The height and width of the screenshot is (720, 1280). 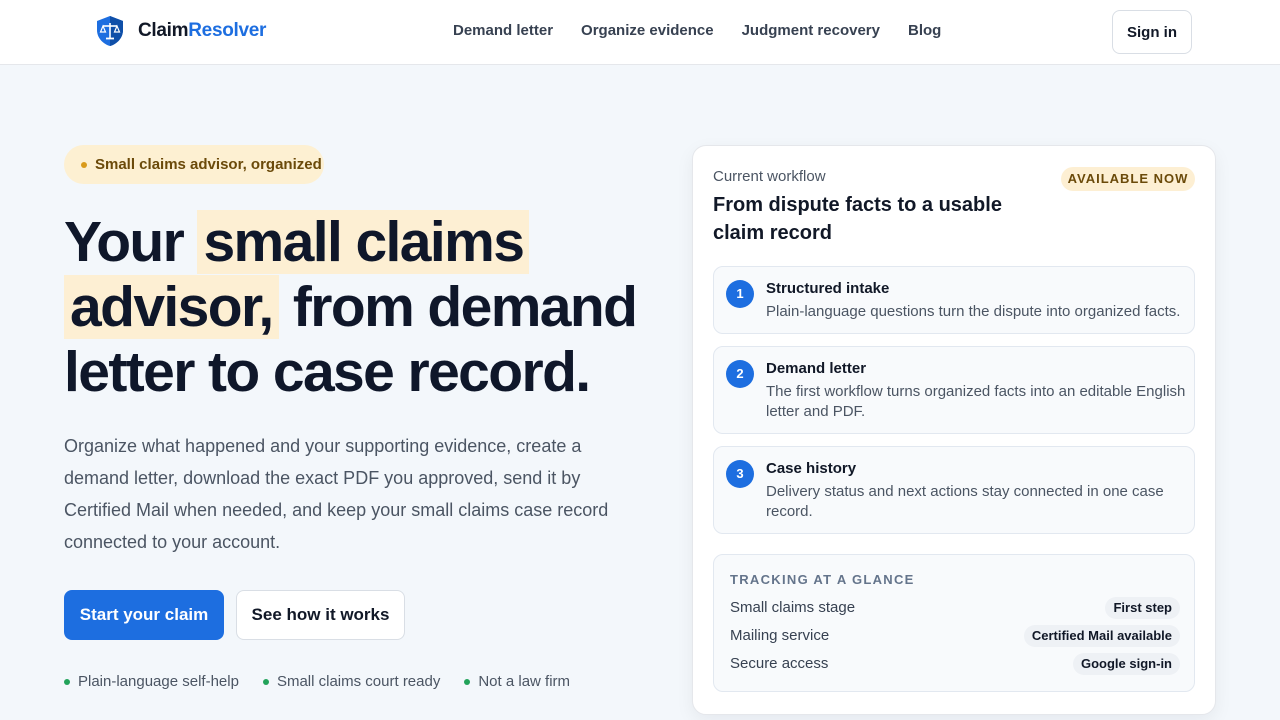 I want to click on brand-name-part1: Claim, so click(x=163, y=30).